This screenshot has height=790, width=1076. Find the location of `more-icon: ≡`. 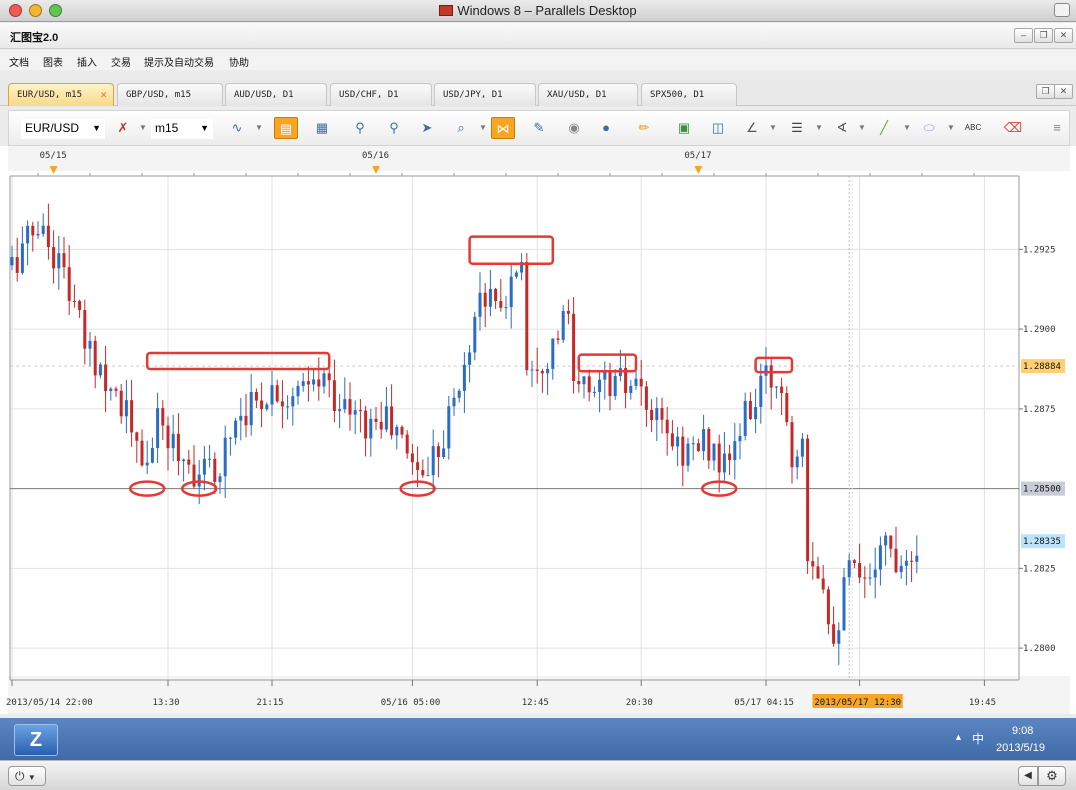

more-icon: ≡ is located at coordinates (1057, 128).